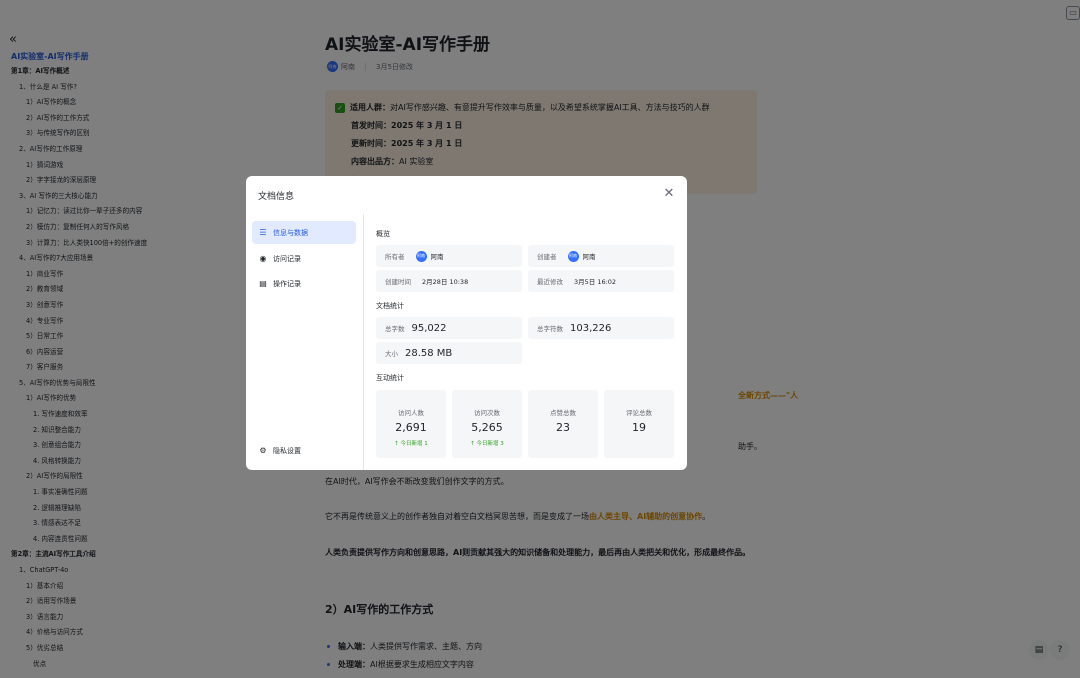 The height and width of the screenshot is (678, 1080). What do you see at coordinates (550, 282) in the screenshot?
I see `card-label: 最近修改` at bounding box center [550, 282].